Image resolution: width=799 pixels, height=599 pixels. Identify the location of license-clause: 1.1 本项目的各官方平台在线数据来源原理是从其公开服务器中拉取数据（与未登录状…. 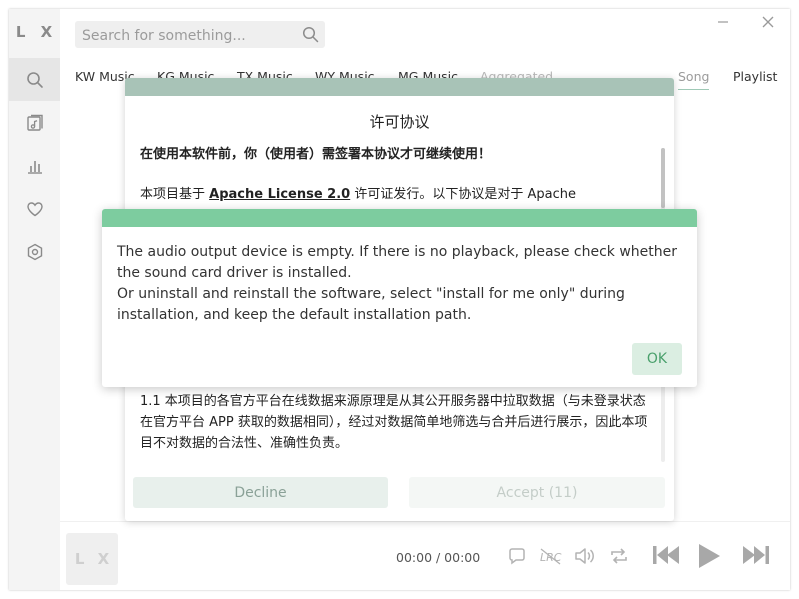
(394, 422).